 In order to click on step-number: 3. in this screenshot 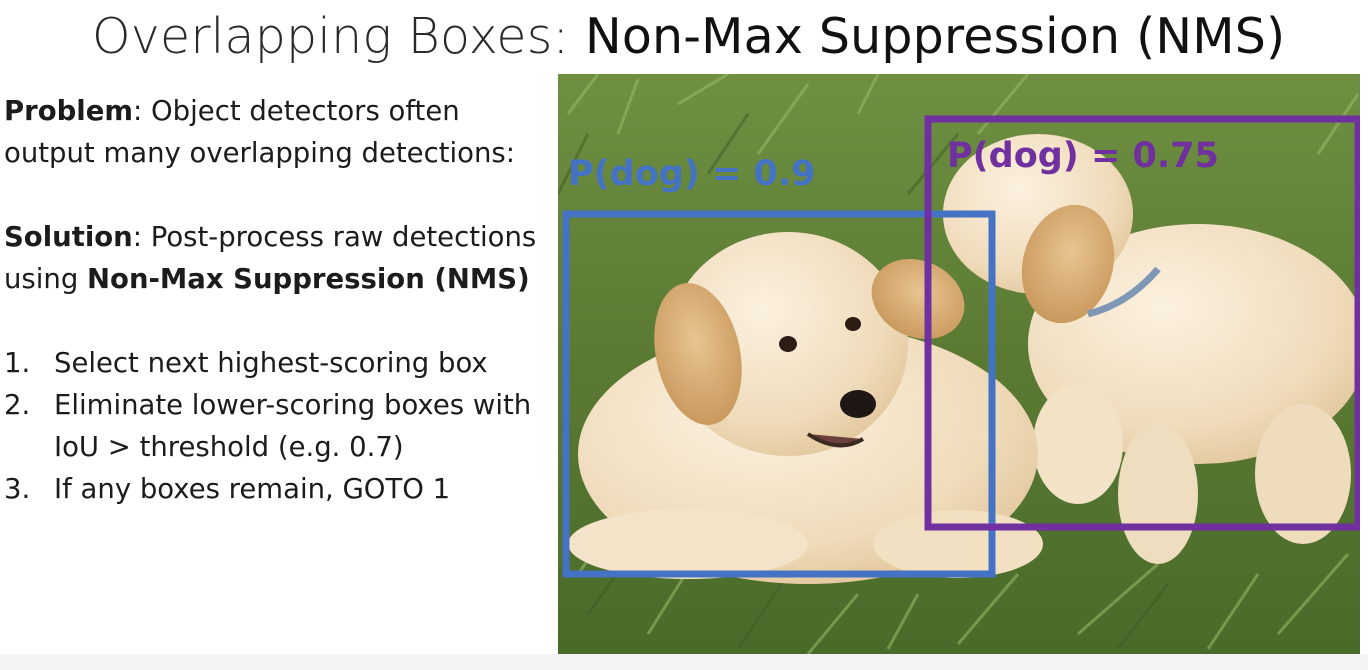, I will do `click(17, 489)`.